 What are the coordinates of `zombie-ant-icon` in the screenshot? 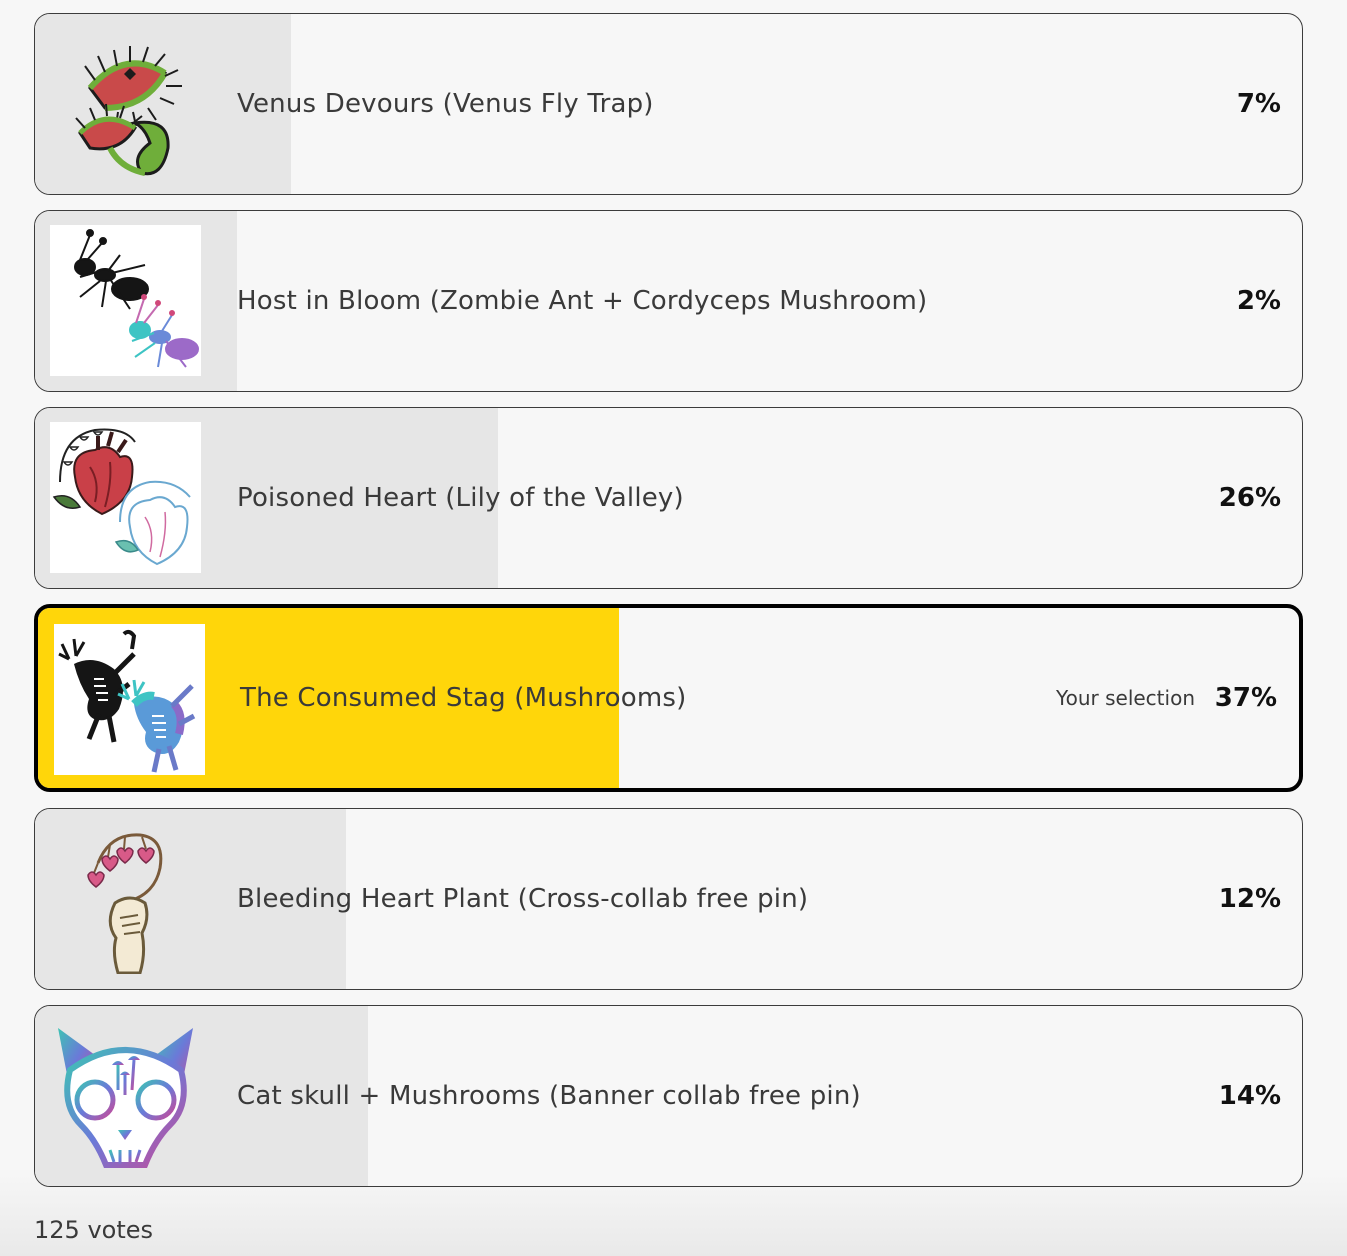 It's located at (125, 300).